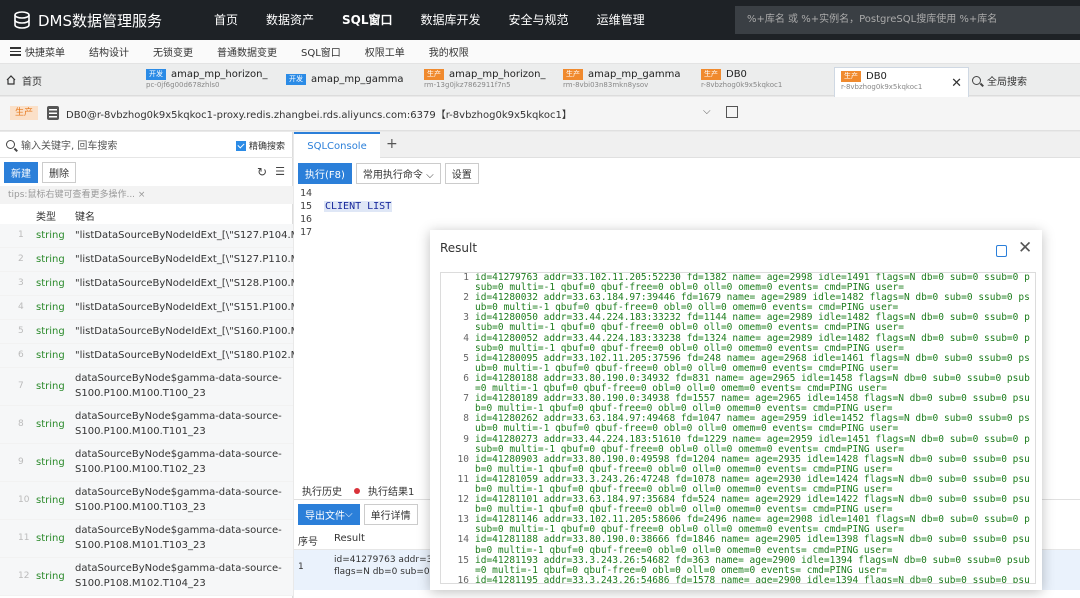 This screenshot has width=1080, height=598. I want to click on add-tab-icon: +, so click(392, 144).